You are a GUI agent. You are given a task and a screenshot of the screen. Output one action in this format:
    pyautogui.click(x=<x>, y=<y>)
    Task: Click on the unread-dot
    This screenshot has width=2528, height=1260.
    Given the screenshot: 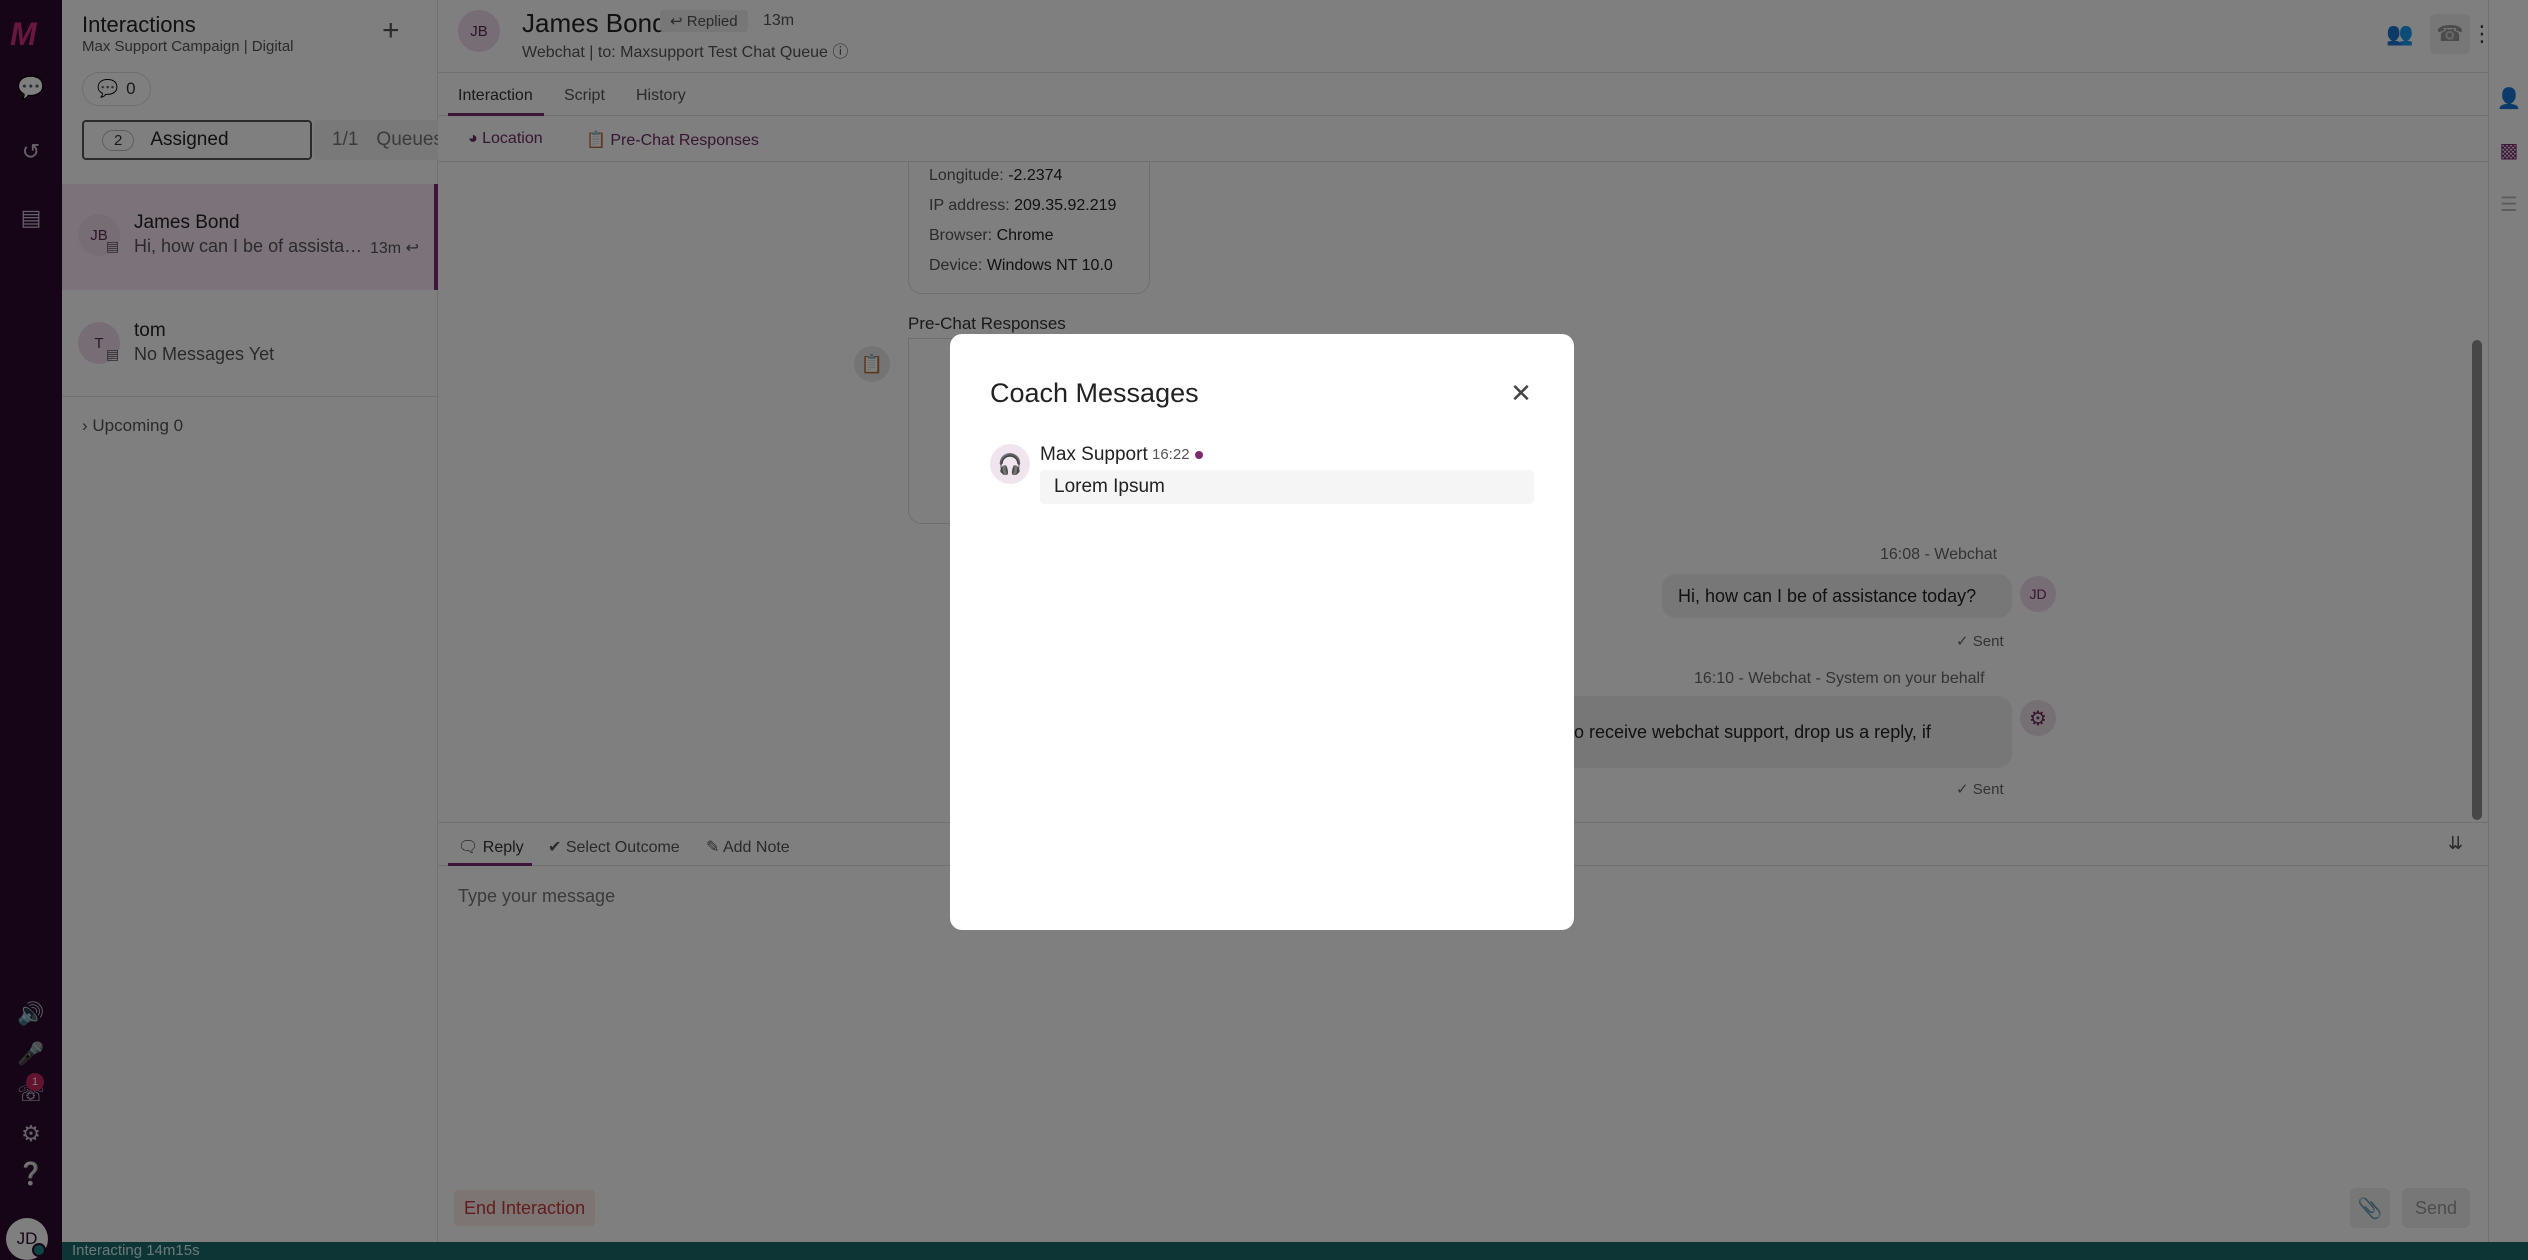 What is the action you would take?
    pyautogui.click(x=1199, y=455)
    